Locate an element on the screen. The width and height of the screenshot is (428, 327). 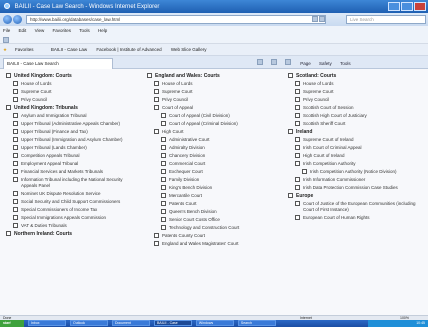
list-item: Upper Tribunal (Finance and Tax) is located at coordinates (71, 132).